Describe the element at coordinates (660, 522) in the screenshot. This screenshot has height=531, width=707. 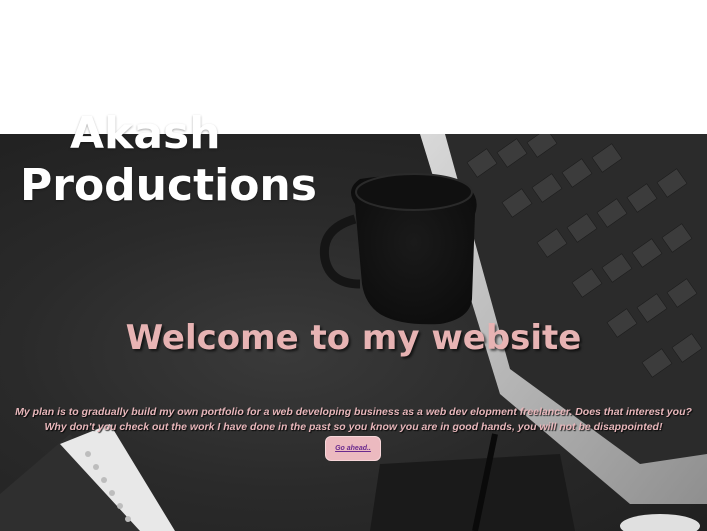
I see `cup-graphic` at that location.